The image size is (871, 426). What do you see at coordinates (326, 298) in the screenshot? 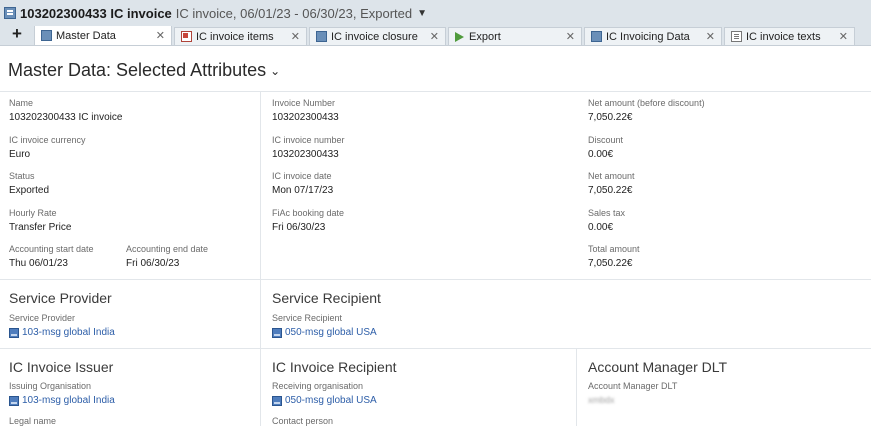
I see `service-recipient-heading: Service Recipient` at bounding box center [326, 298].